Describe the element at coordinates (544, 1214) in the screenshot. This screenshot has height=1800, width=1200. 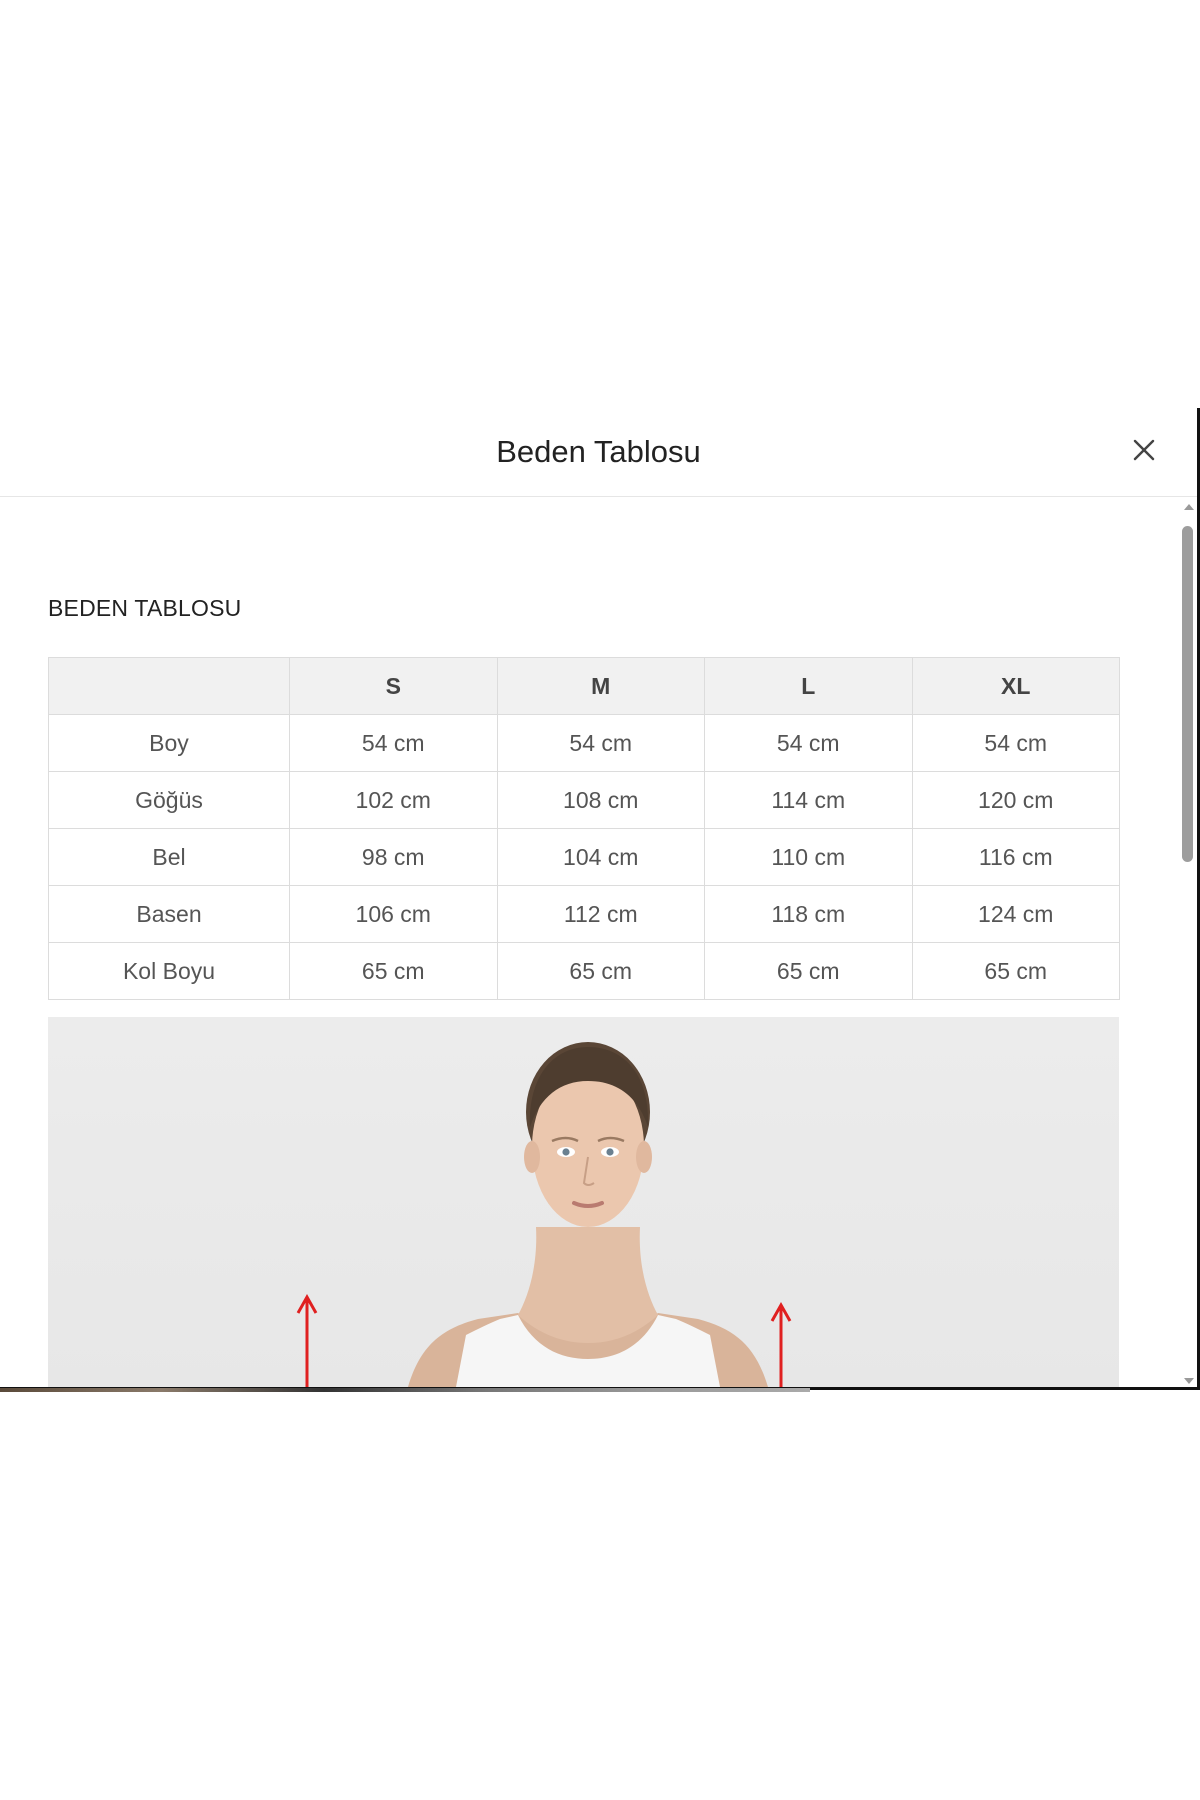
I see `model-illustration` at that location.